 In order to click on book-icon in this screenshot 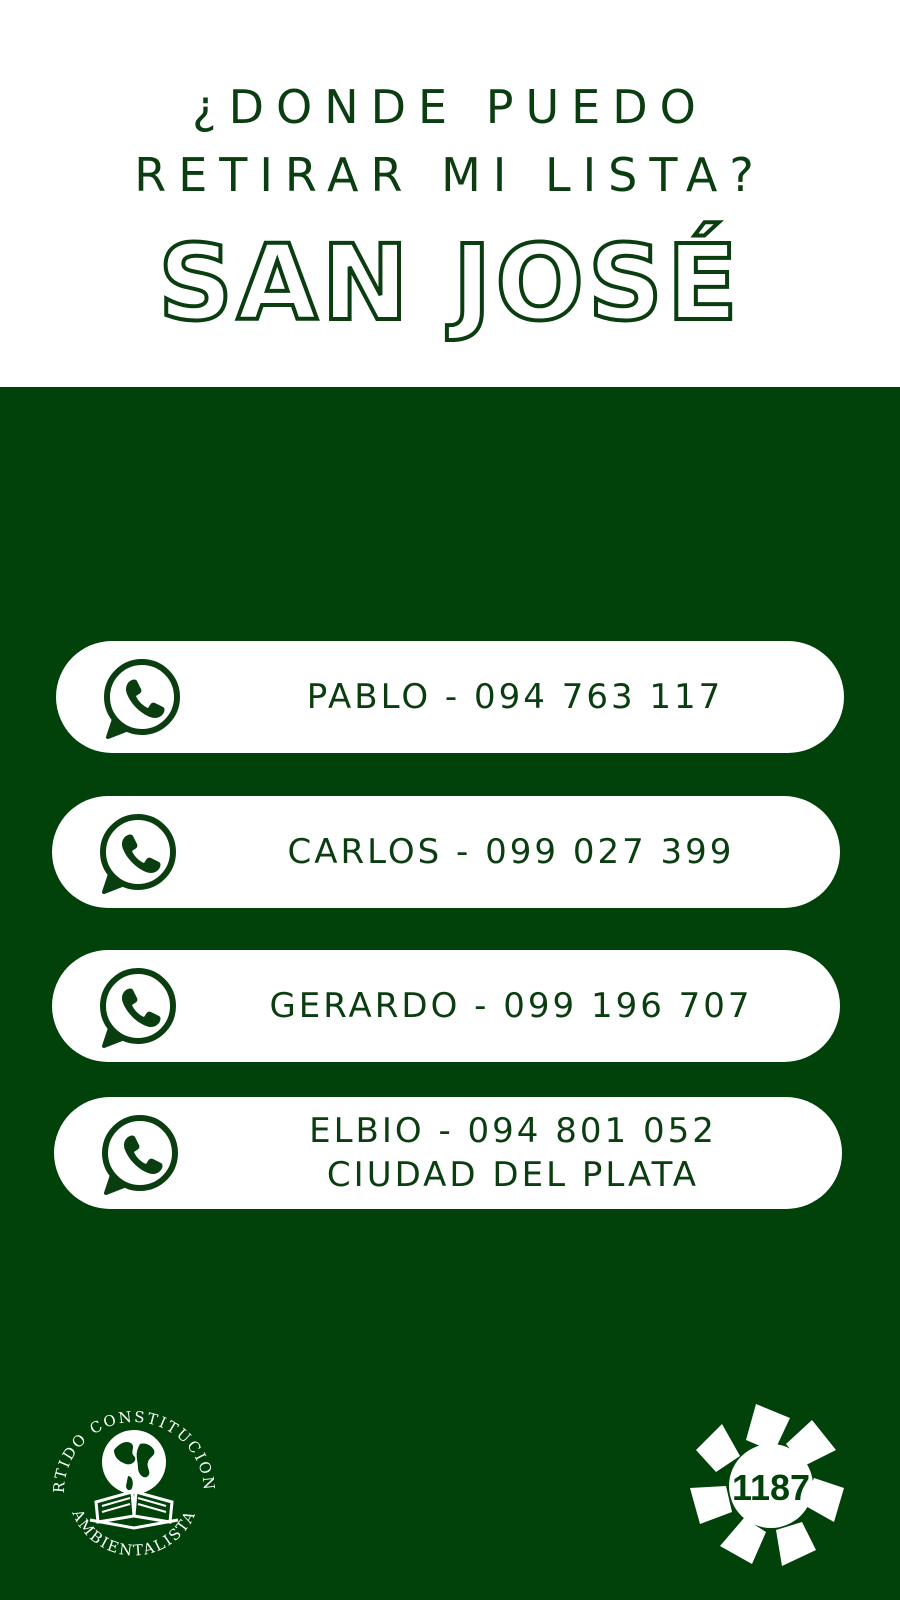, I will do `click(134, 1510)`.